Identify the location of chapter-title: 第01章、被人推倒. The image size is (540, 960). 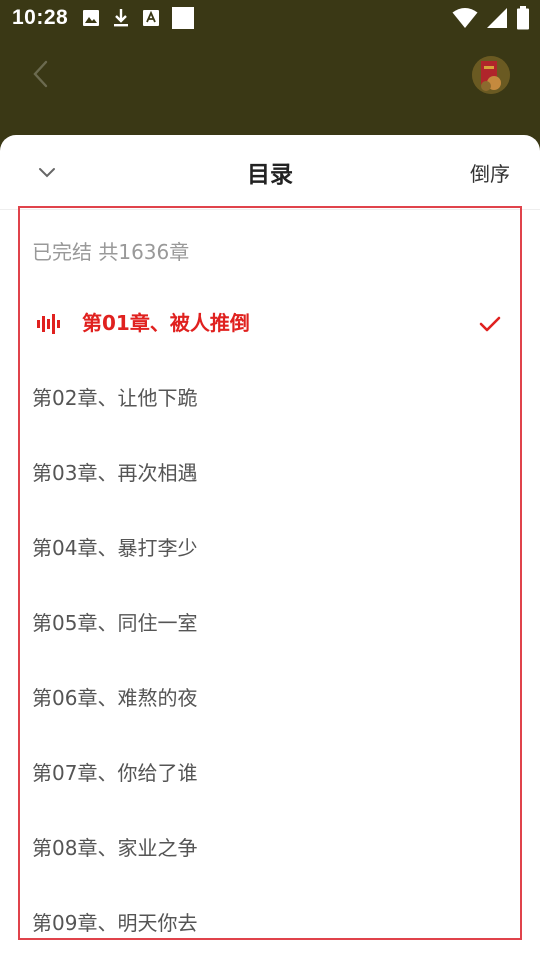
(166, 323).